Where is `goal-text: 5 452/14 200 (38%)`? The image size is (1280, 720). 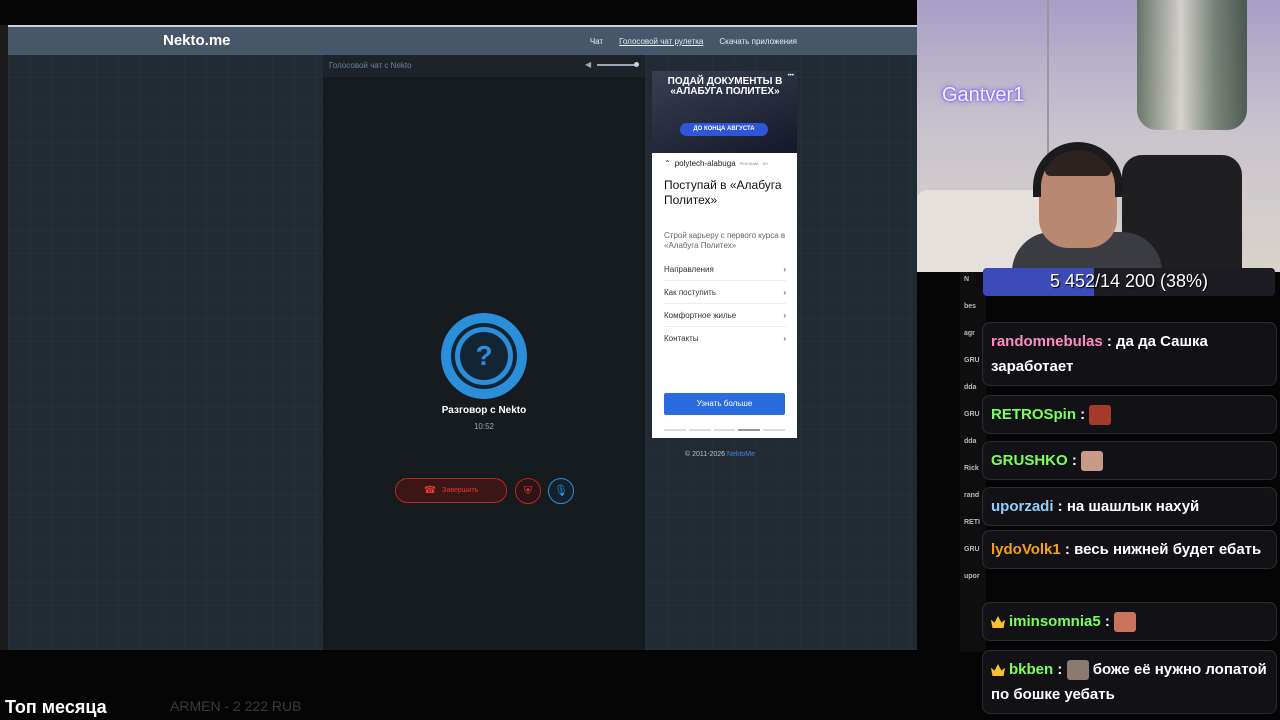
goal-text: 5 452/14 200 (38%) is located at coordinates (1129, 281).